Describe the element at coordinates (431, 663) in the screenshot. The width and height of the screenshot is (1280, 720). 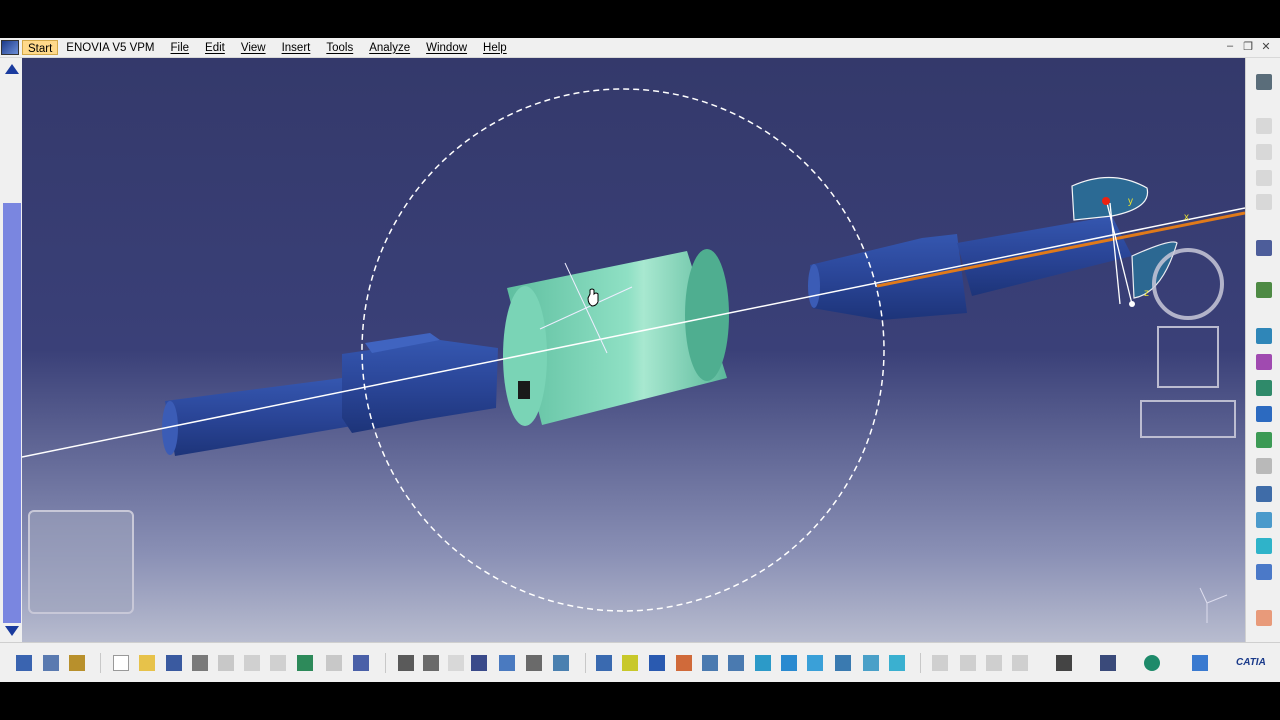
I see `knowledge-icon` at that location.